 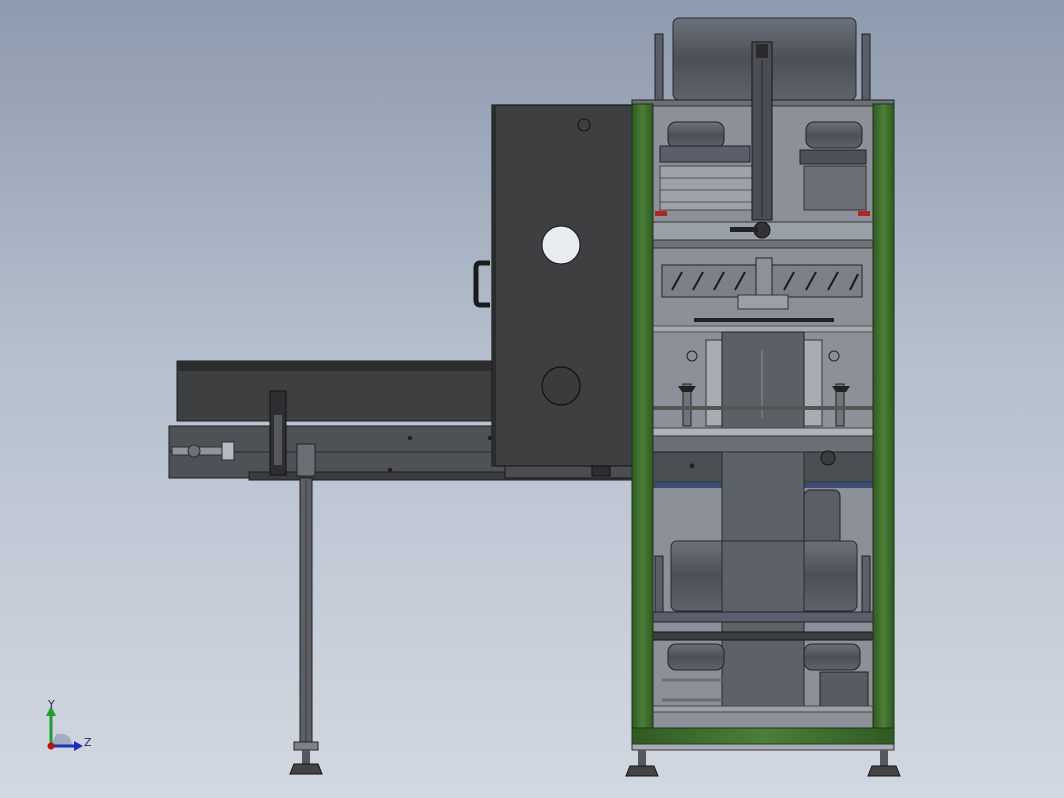 I want to click on leveling-foot, so click(x=306, y=769).